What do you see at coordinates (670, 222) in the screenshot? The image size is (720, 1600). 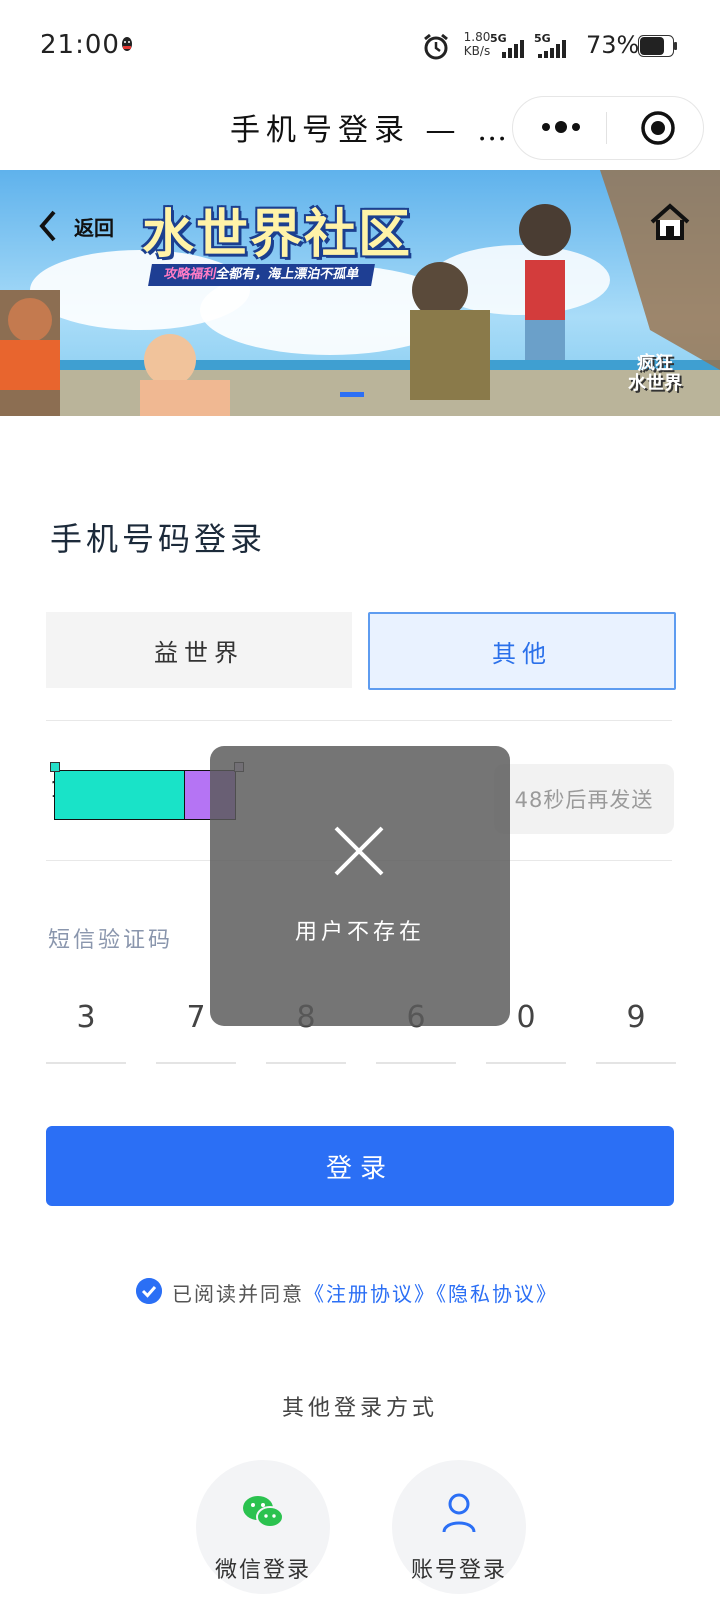 I see `home-icon` at bounding box center [670, 222].